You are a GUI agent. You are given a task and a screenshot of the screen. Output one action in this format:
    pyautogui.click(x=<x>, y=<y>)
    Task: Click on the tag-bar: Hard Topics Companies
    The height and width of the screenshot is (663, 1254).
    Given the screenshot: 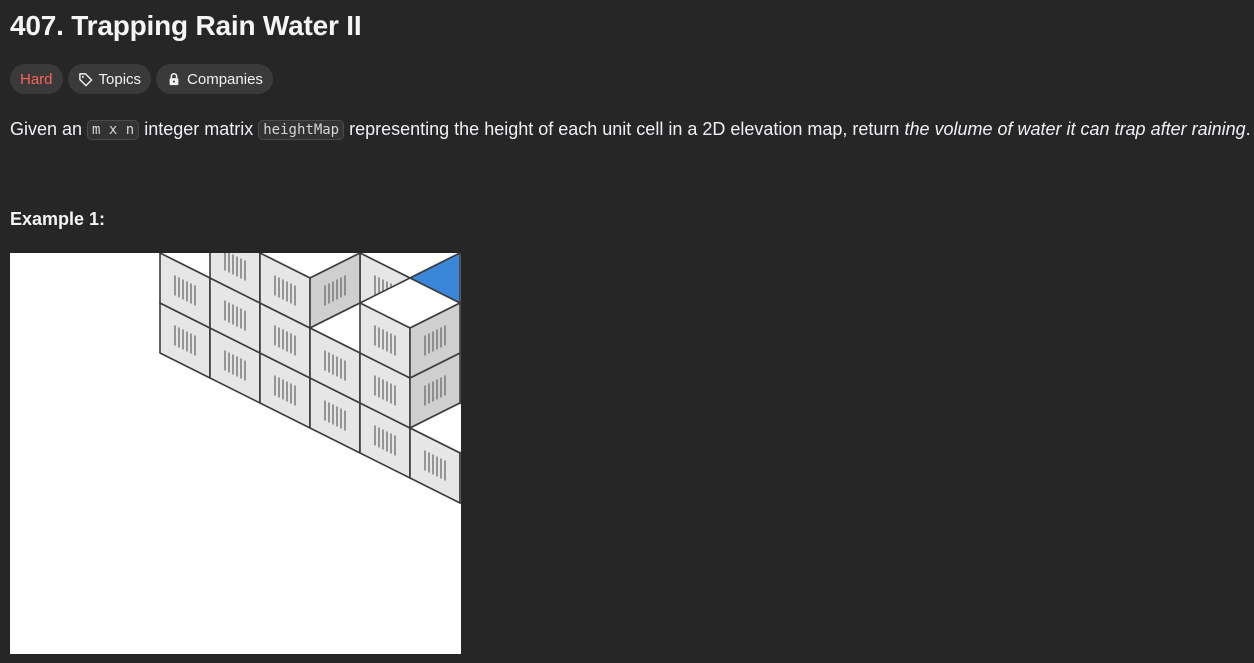 What is the action you would take?
    pyautogui.click(x=141, y=79)
    